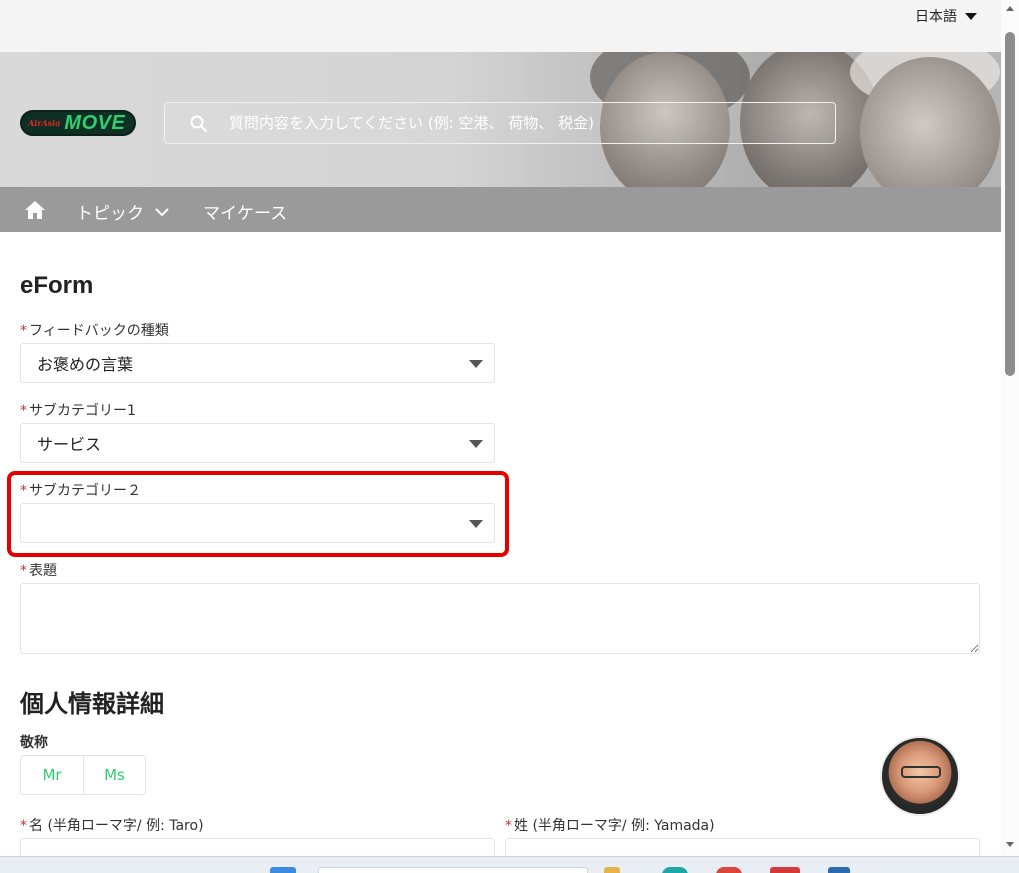  I want to click on subcategory1-label: * サブカテゴリー1, so click(78, 410).